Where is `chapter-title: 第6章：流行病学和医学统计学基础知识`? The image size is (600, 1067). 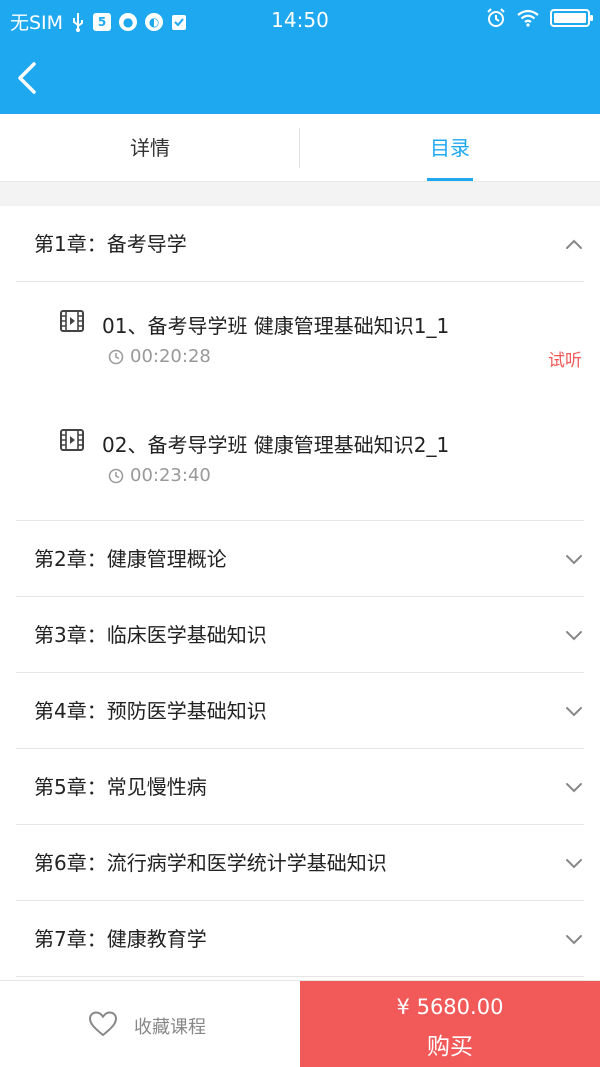 chapter-title: 第6章：流行病学和医学统计学基础知识 is located at coordinates (210, 863).